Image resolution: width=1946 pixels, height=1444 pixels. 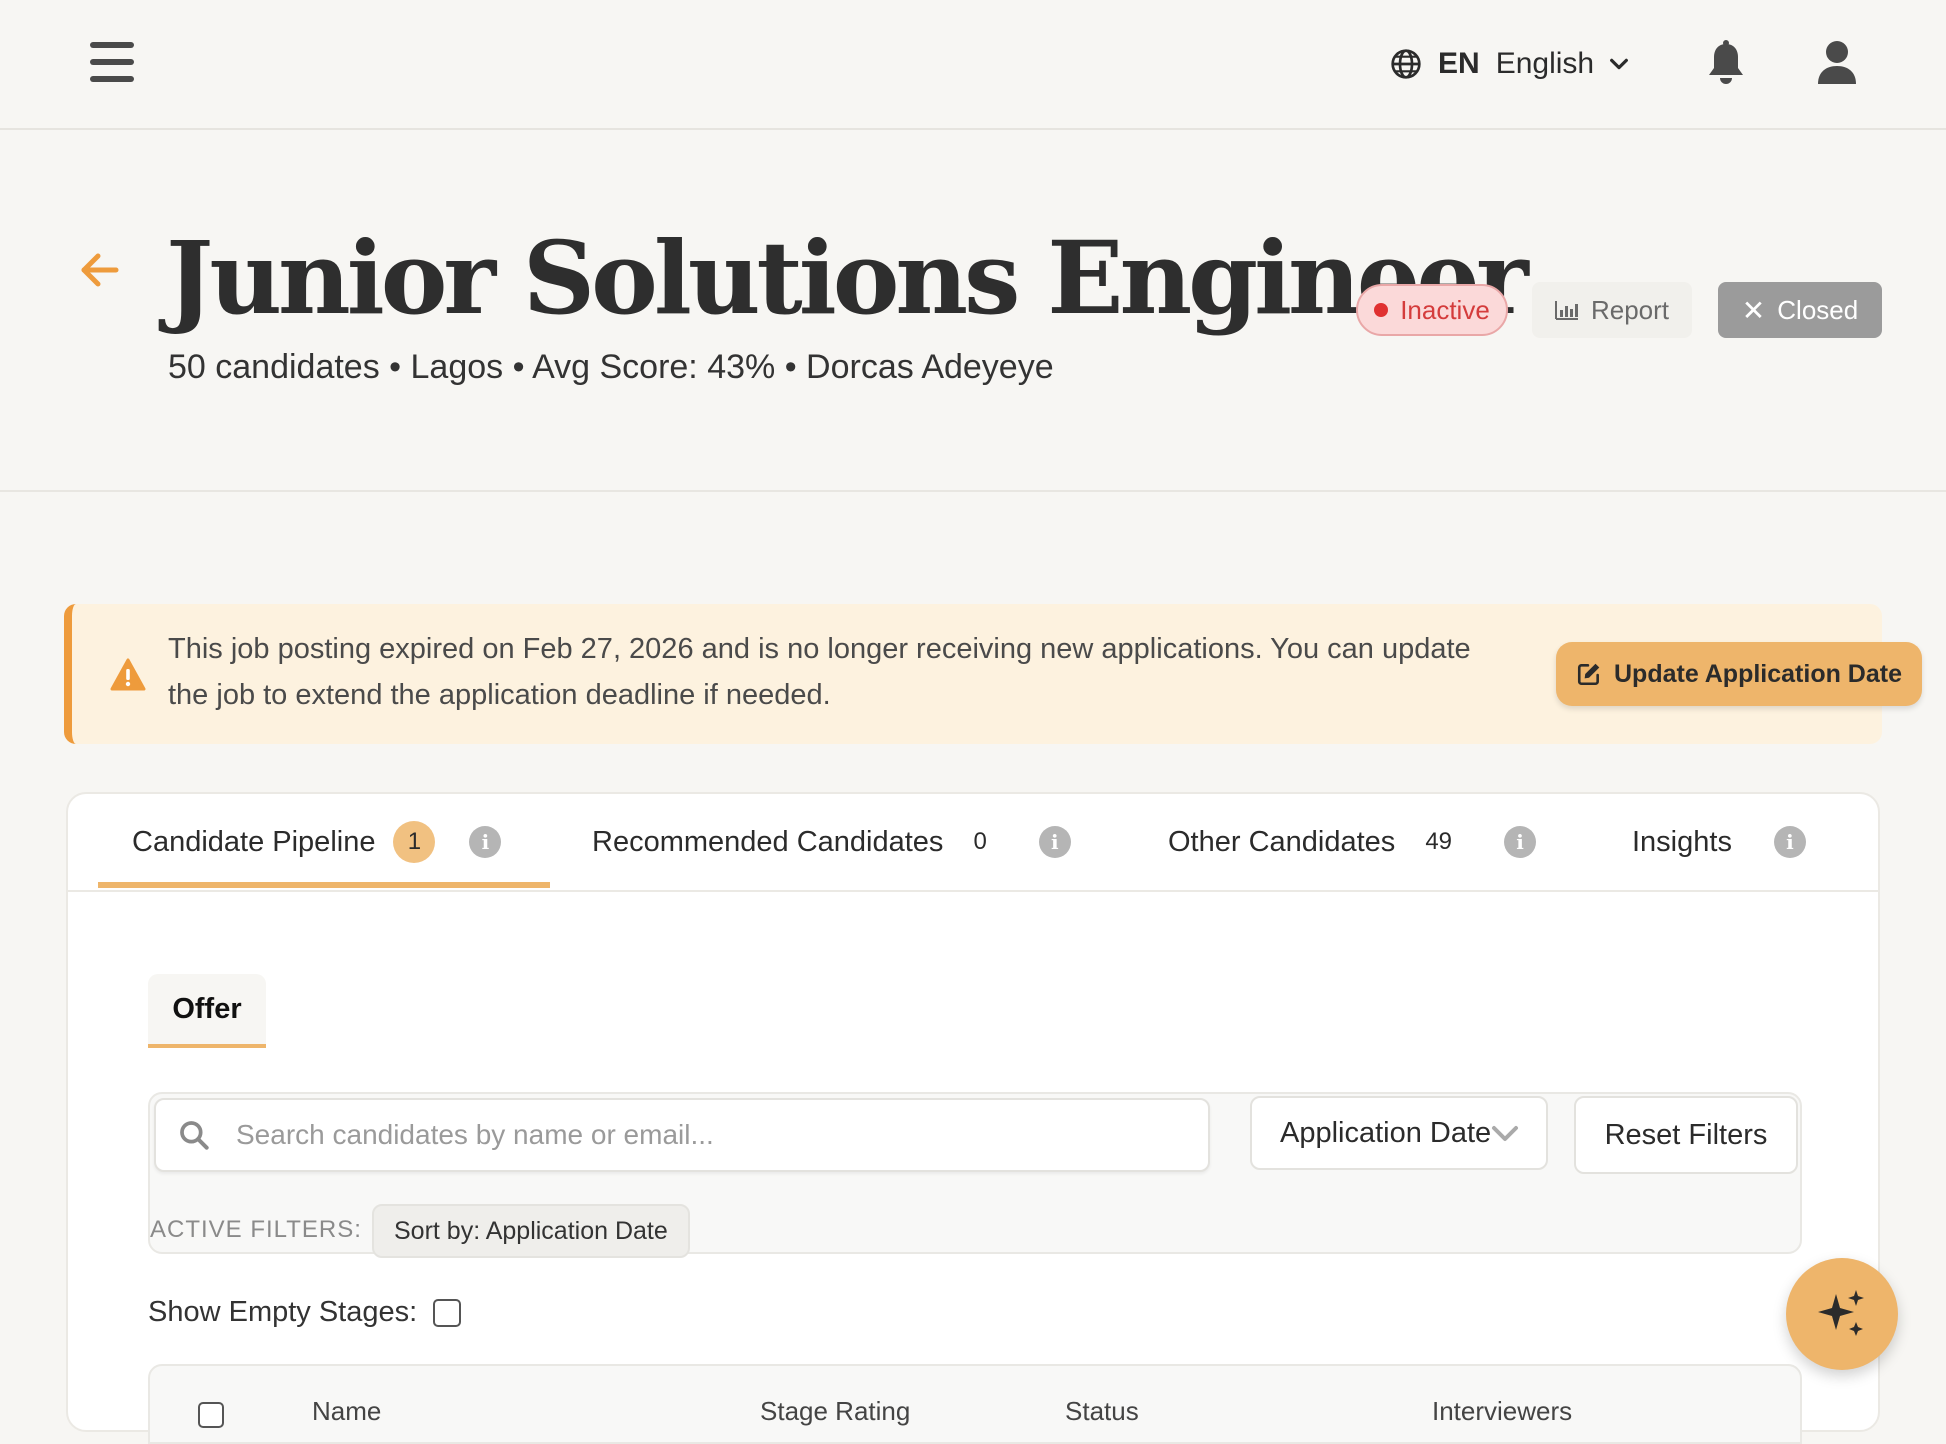 I want to click on show-empty-stages: Show Empty Stages:, so click(x=305, y=1312).